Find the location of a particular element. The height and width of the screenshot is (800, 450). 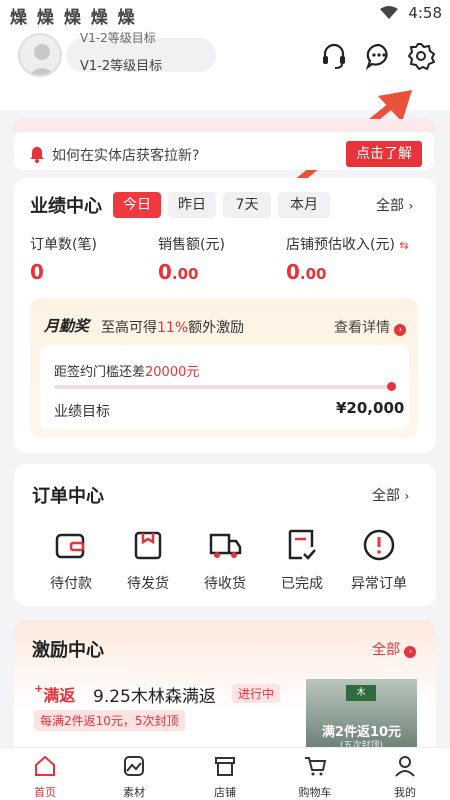

metric-sales-value: 0.00 is located at coordinates (178, 272).